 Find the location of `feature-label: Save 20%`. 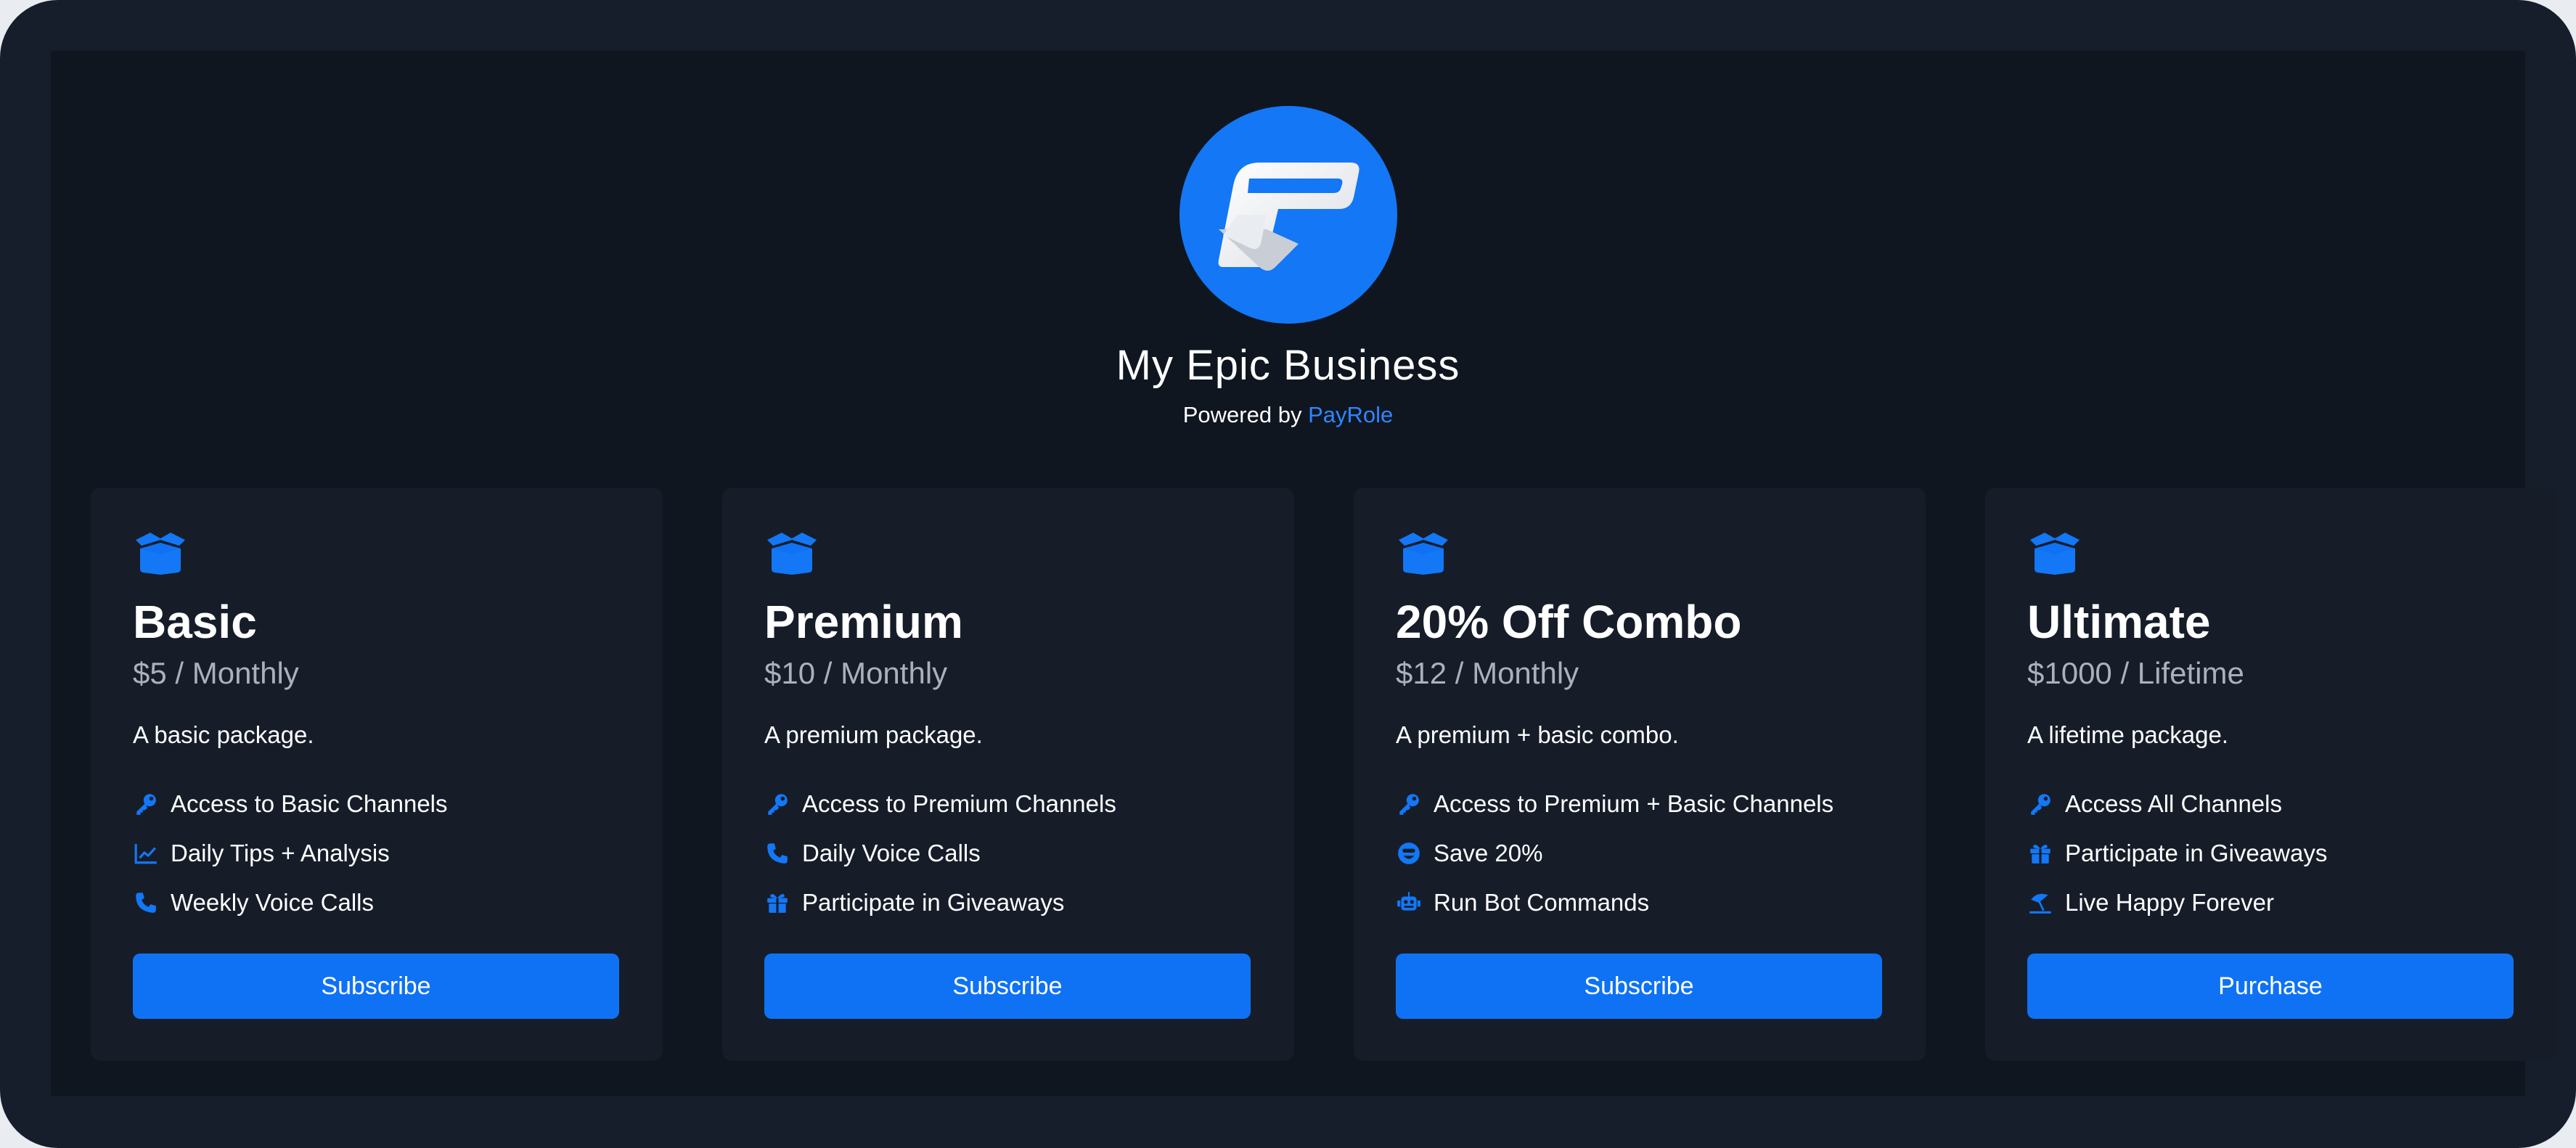

feature-label: Save 20% is located at coordinates (1489, 853).